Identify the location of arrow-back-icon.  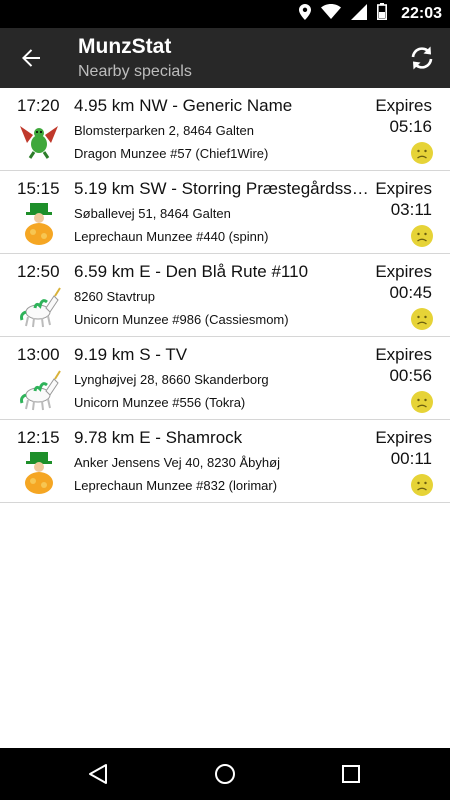
(31, 58).